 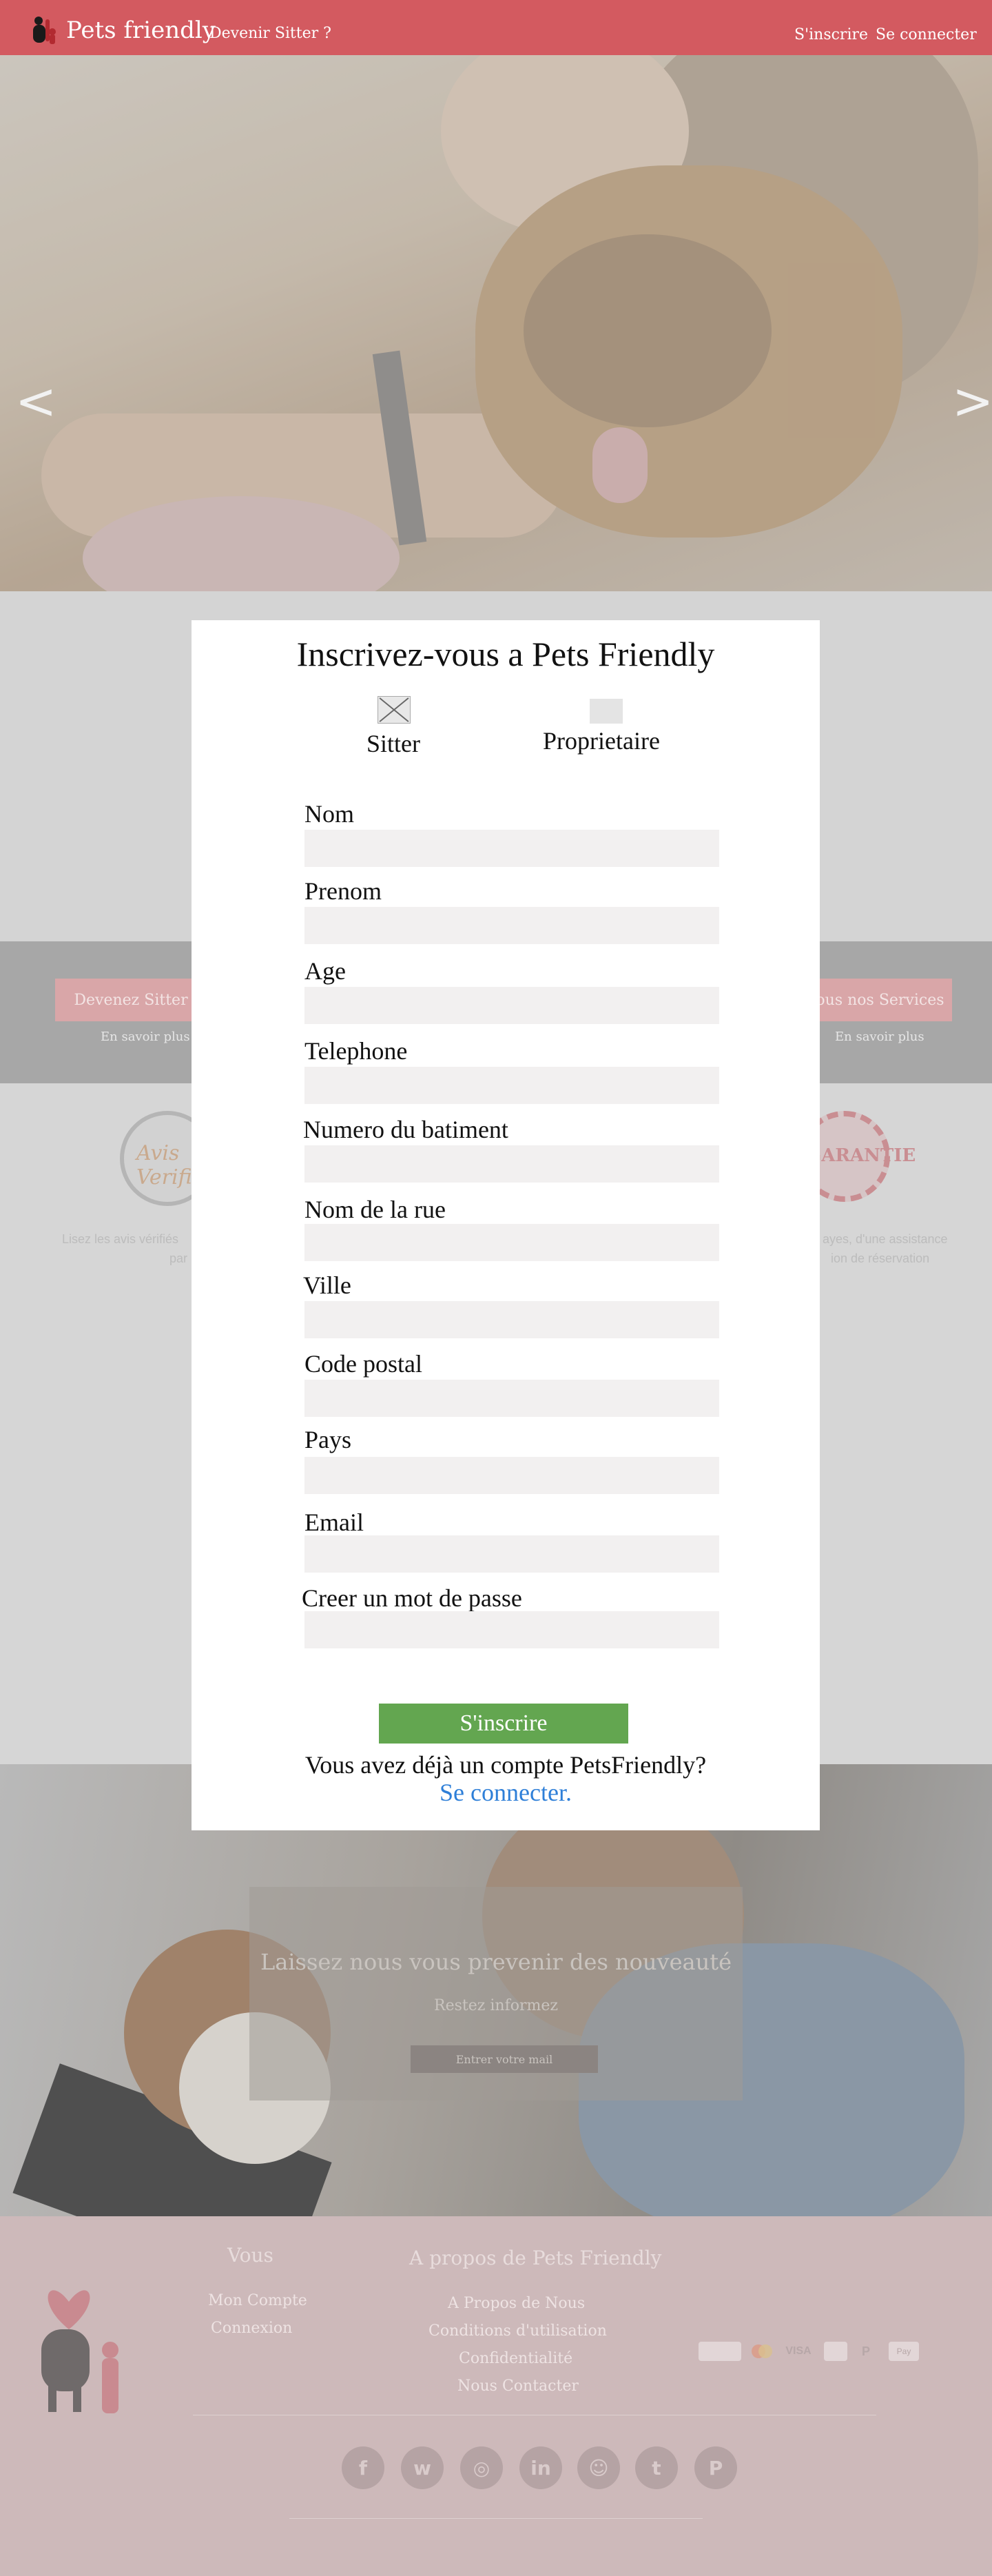 What do you see at coordinates (328, 1439) in the screenshot?
I see `country-label: Pays` at bounding box center [328, 1439].